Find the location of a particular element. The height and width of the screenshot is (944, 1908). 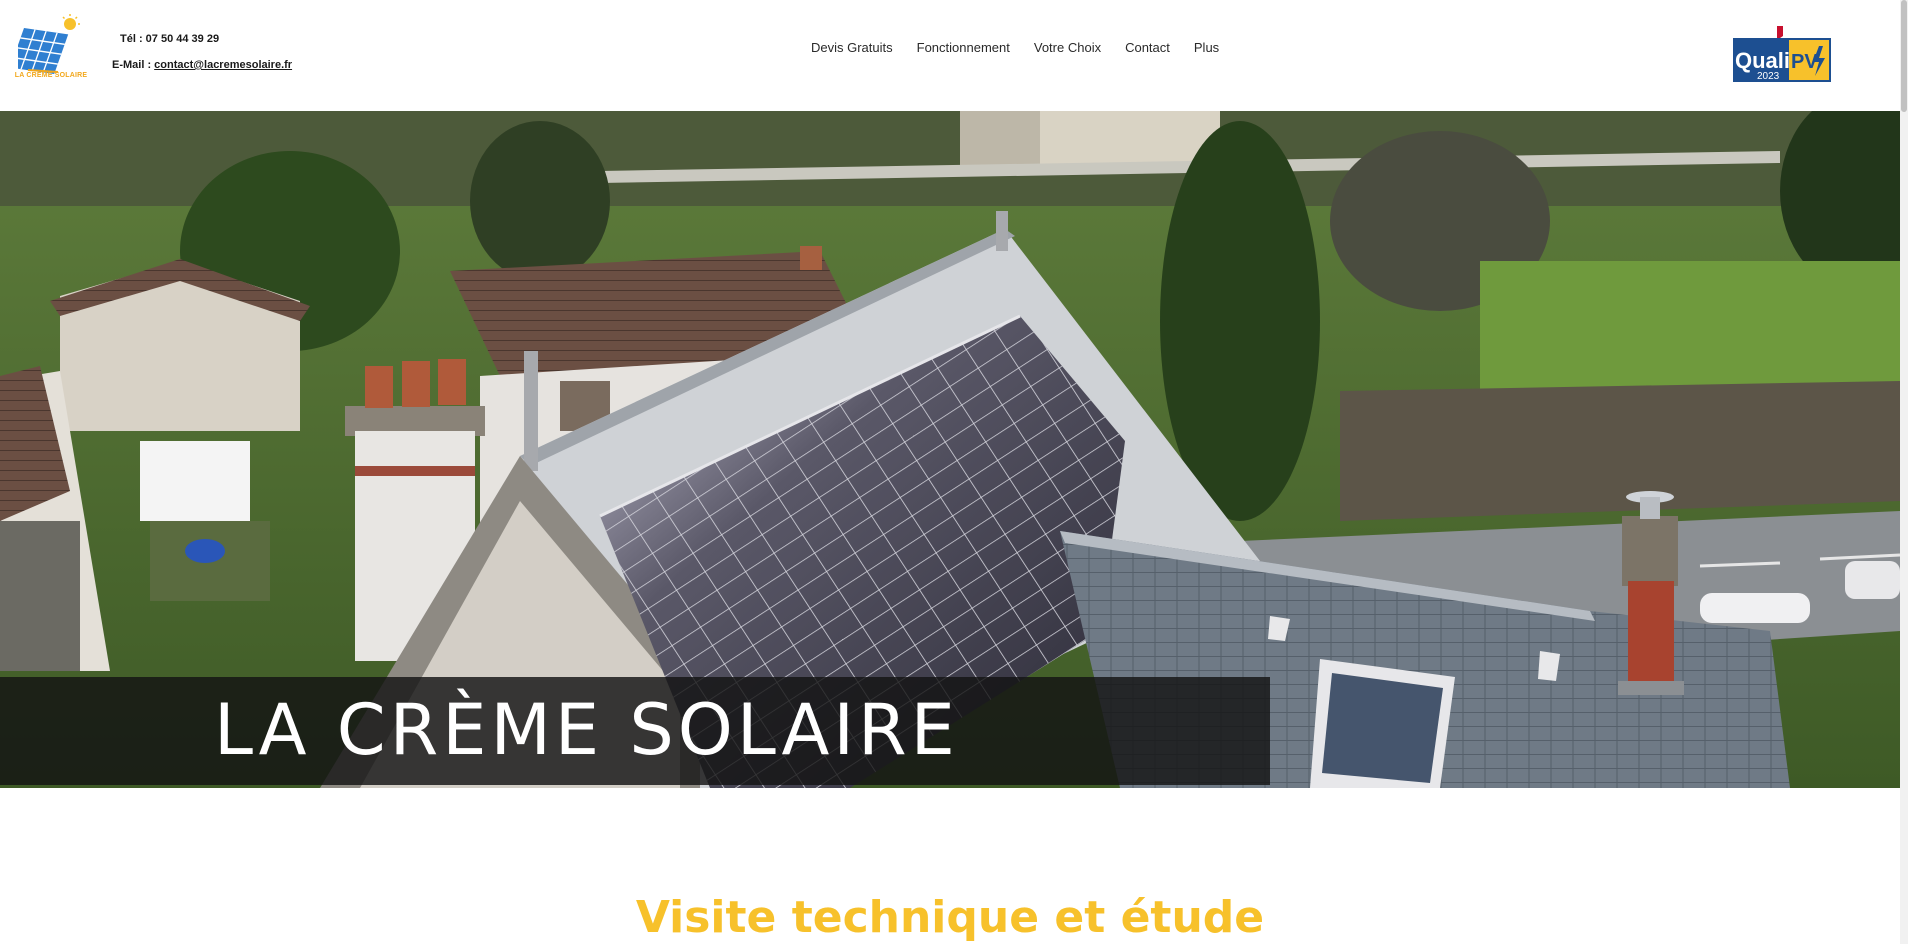

scrollbar-thumb is located at coordinates (1904, 56).